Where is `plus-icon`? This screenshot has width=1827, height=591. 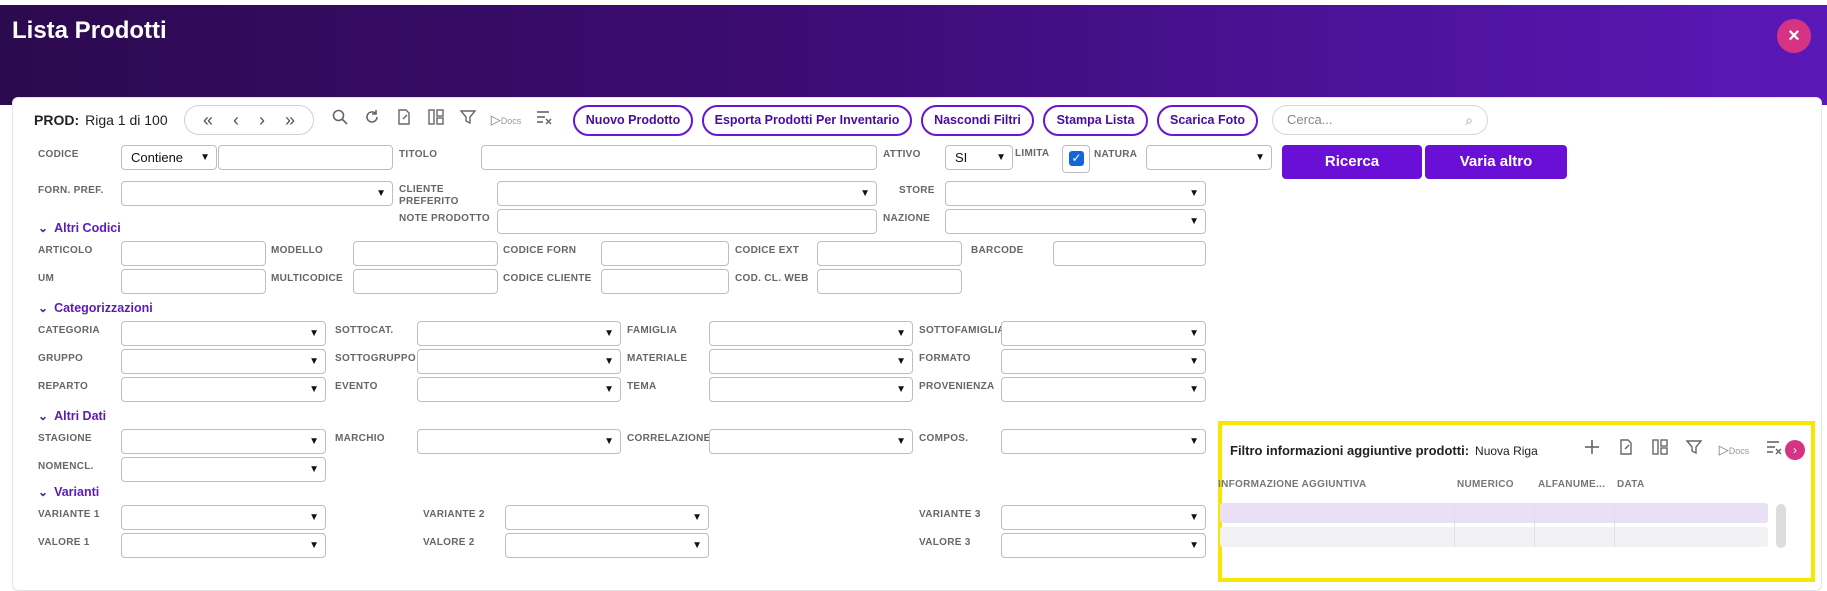 plus-icon is located at coordinates (1592, 450).